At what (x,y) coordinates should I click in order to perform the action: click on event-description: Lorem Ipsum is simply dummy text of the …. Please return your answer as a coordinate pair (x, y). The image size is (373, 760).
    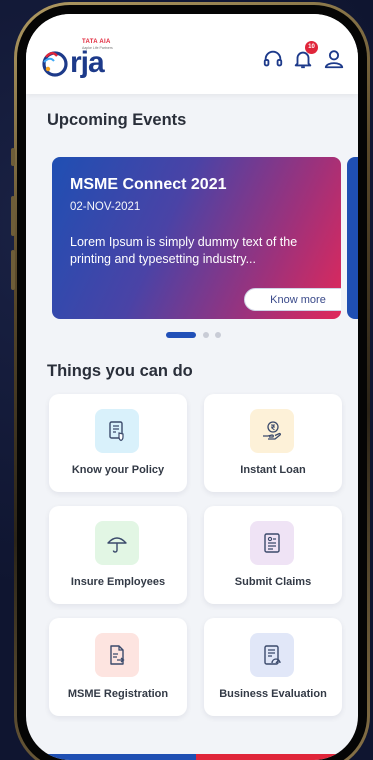
    Looking at the image, I should click on (184, 250).